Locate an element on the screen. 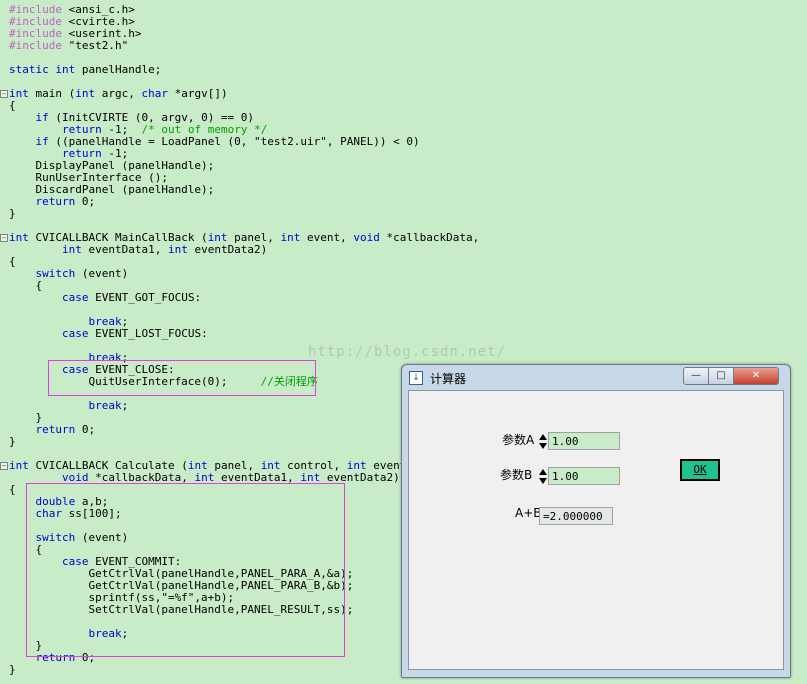  result-label: A+B is located at coordinates (528, 513).